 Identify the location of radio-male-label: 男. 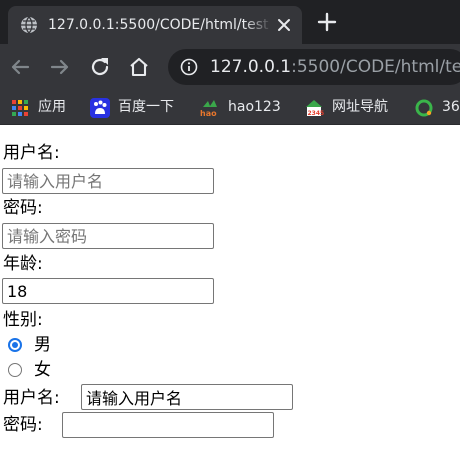
(42, 345).